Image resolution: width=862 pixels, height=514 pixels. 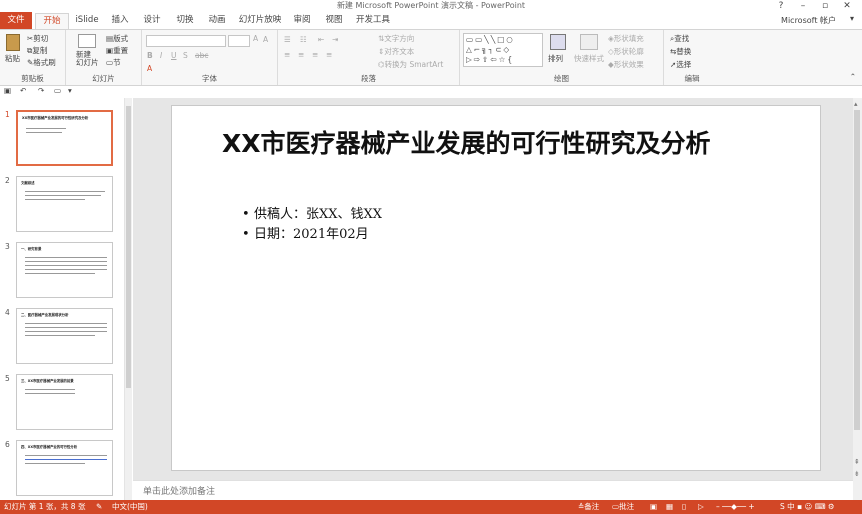 What do you see at coordinates (335, 39) in the screenshot?
I see `outdent-icon: ⇥` at bounding box center [335, 39].